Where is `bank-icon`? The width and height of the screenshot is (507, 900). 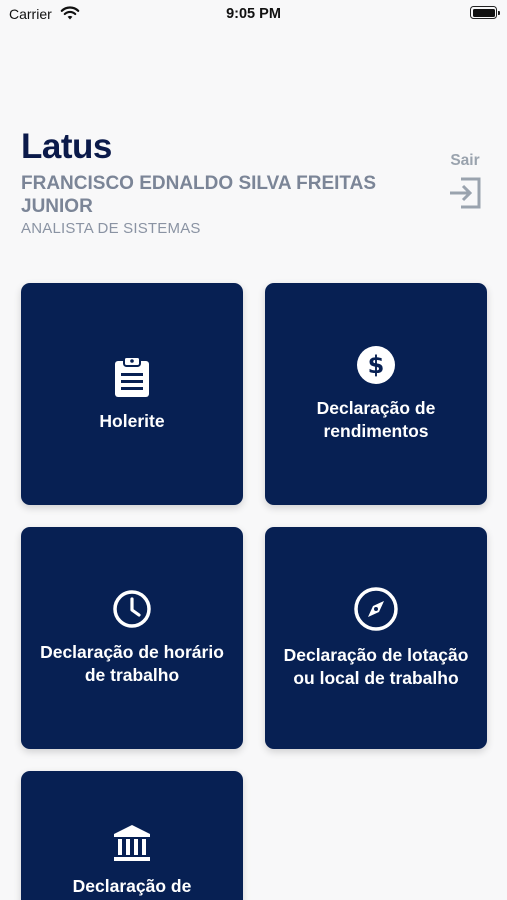
bank-icon is located at coordinates (132, 843).